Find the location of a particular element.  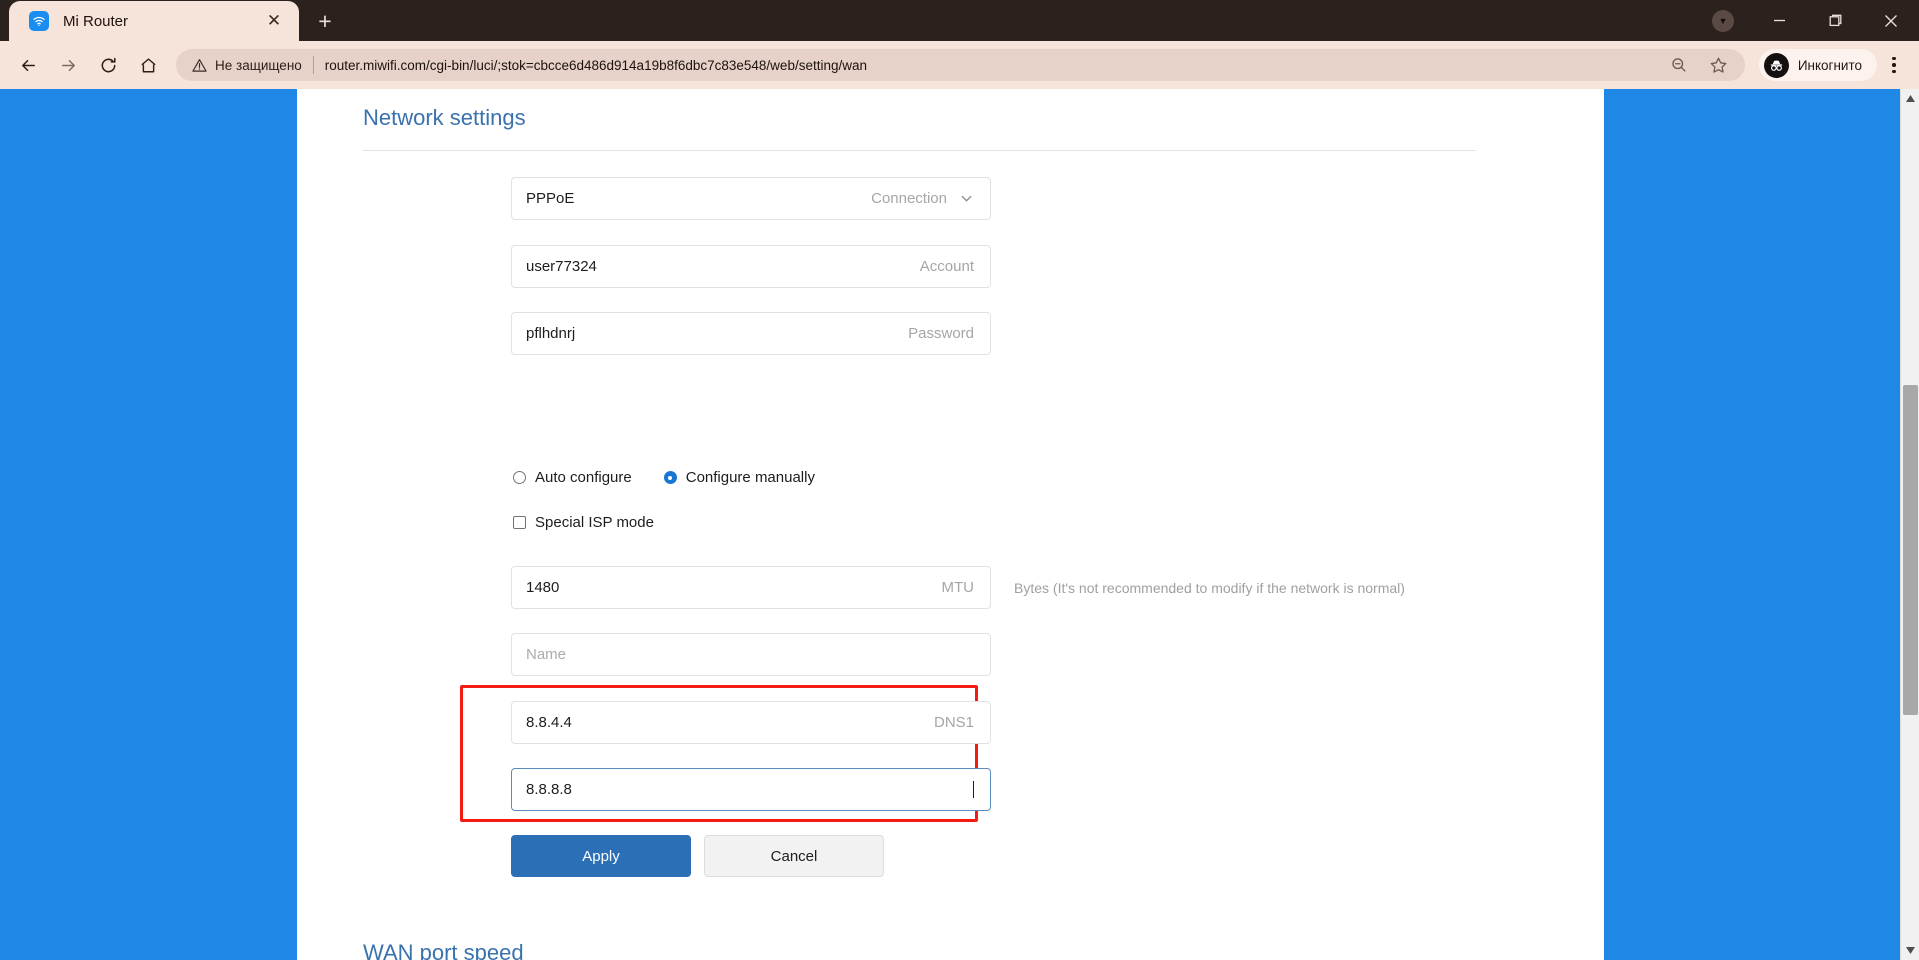

tab-title: Mi Router is located at coordinates (96, 21).